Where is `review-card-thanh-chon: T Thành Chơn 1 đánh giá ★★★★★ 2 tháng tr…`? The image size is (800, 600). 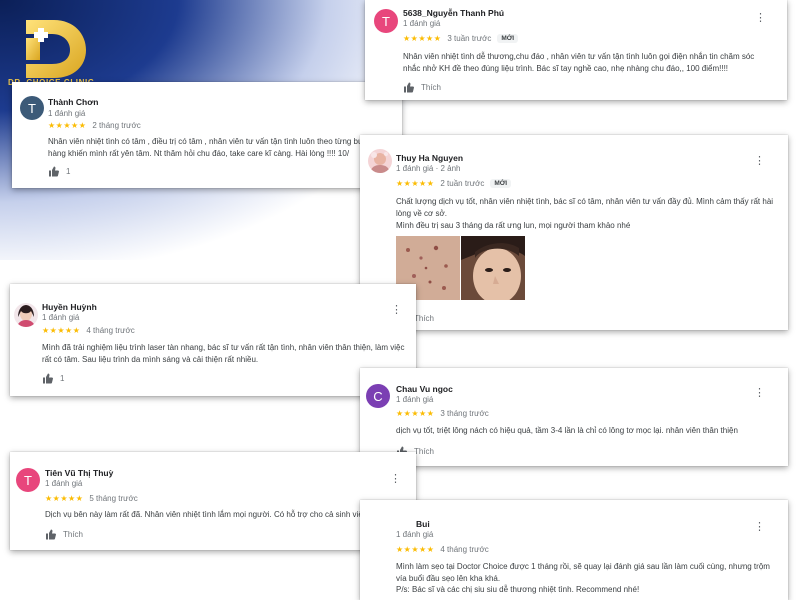 review-card-thanh-chon: T Thành Chơn 1 đánh giá ★★★★★ 2 tháng tr… is located at coordinates (207, 135).